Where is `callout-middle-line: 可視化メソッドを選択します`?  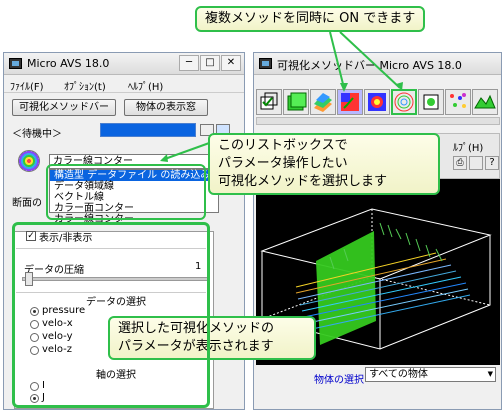
callout-middle-line: 可視化メソッドを選択します is located at coordinates (303, 181).